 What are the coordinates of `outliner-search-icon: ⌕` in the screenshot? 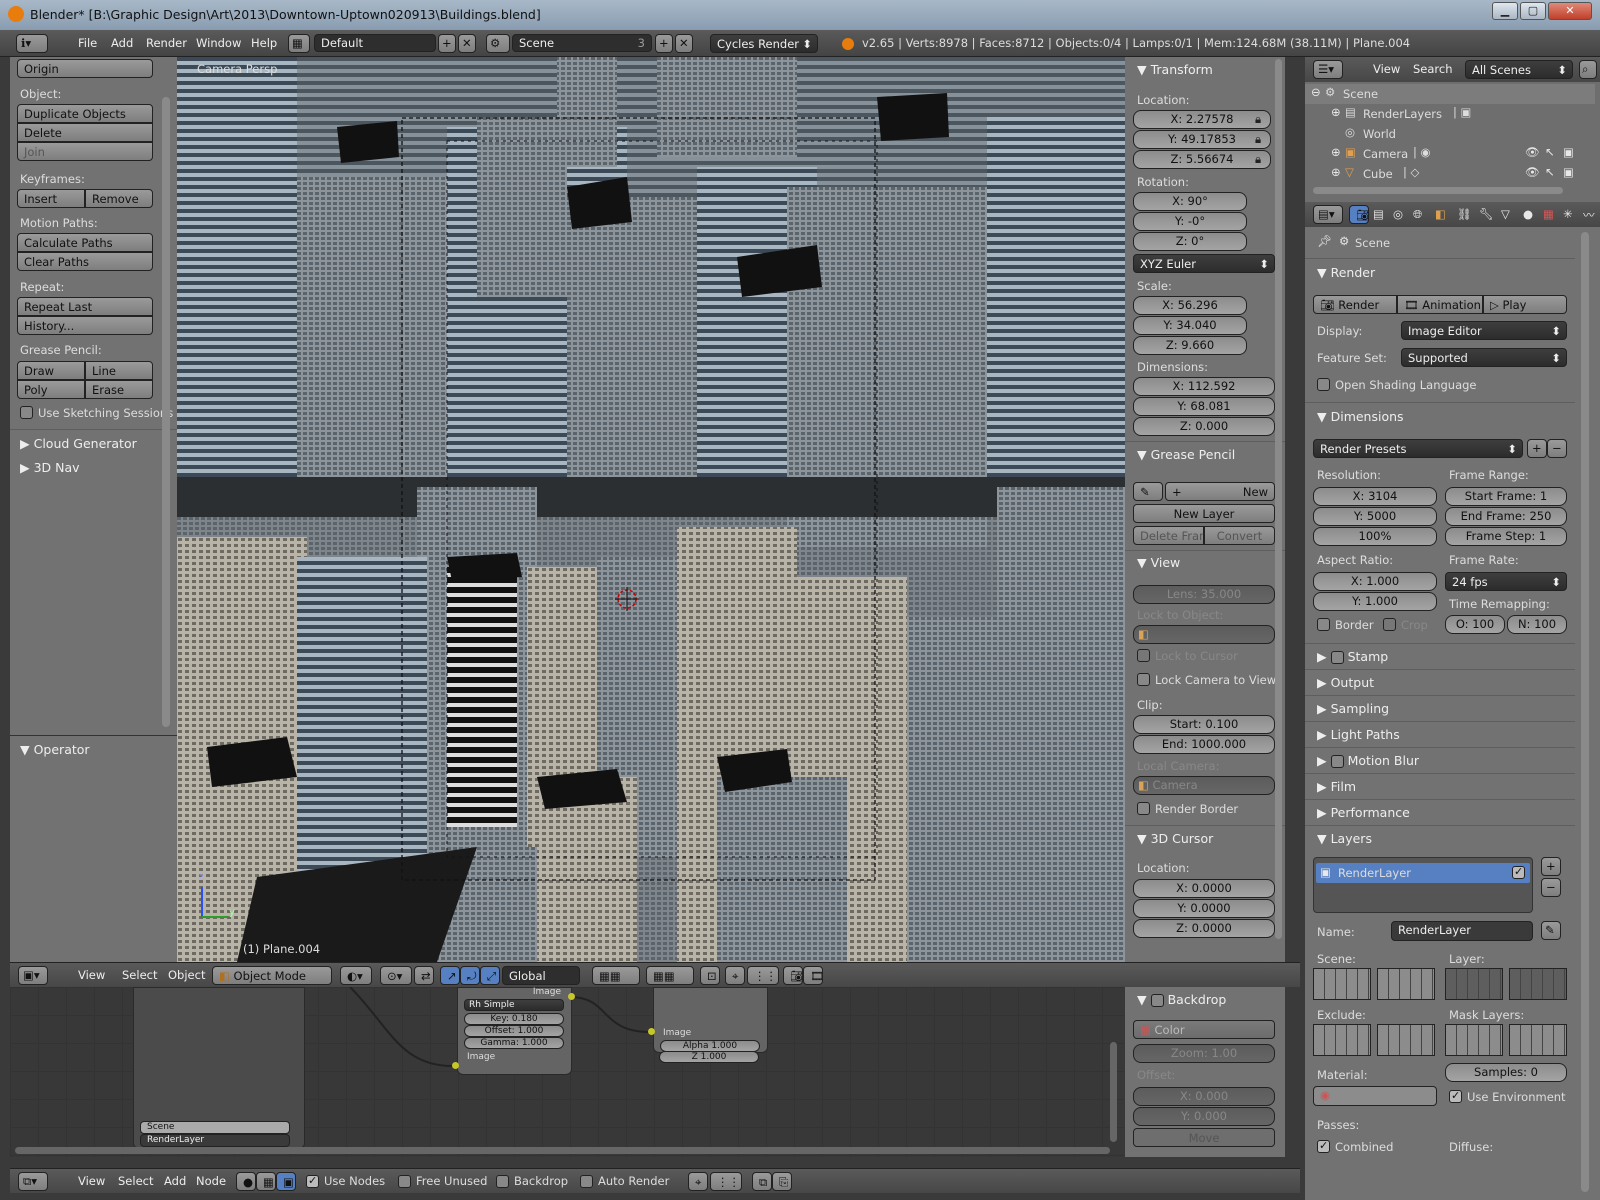 It's located at (1588, 69).